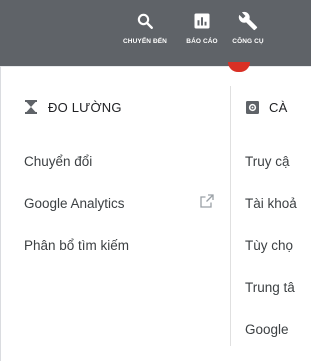 This screenshot has height=361, width=320. What do you see at coordinates (248, 21) in the screenshot?
I see `wrench-icon` at bounding box center [248, 21].